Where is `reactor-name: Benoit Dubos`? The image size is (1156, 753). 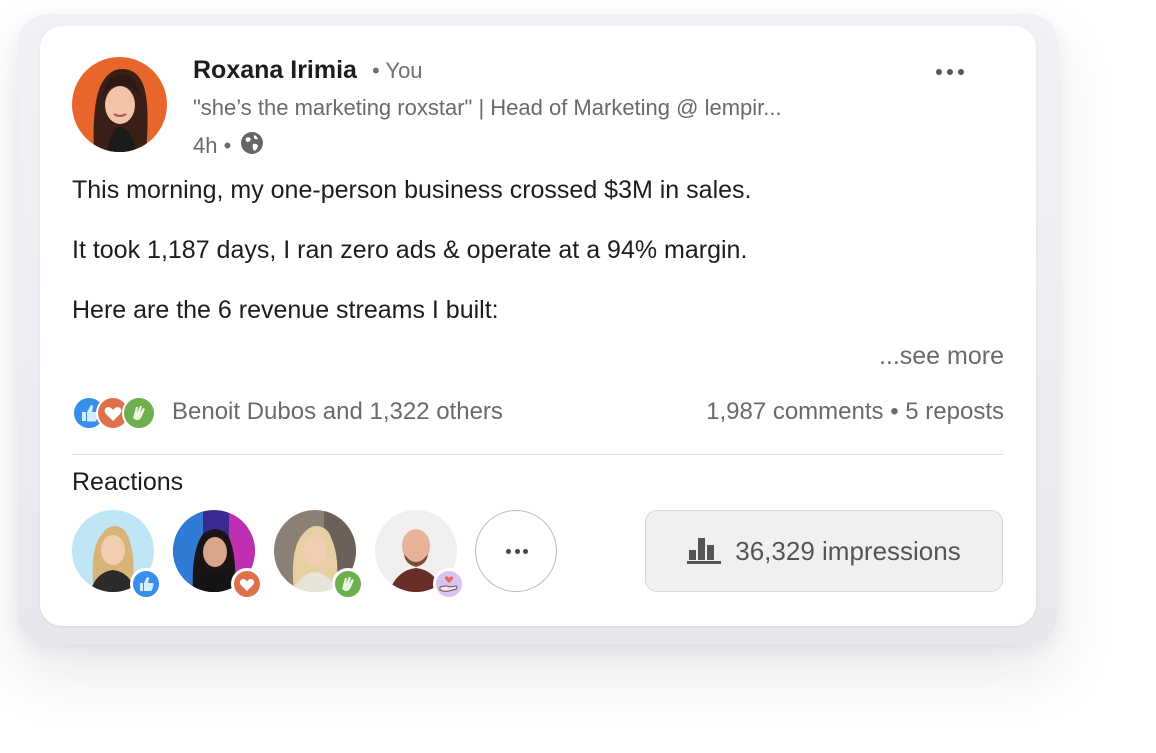 reactor-name: Benoit Dubos is located at coordinates (244, 411).